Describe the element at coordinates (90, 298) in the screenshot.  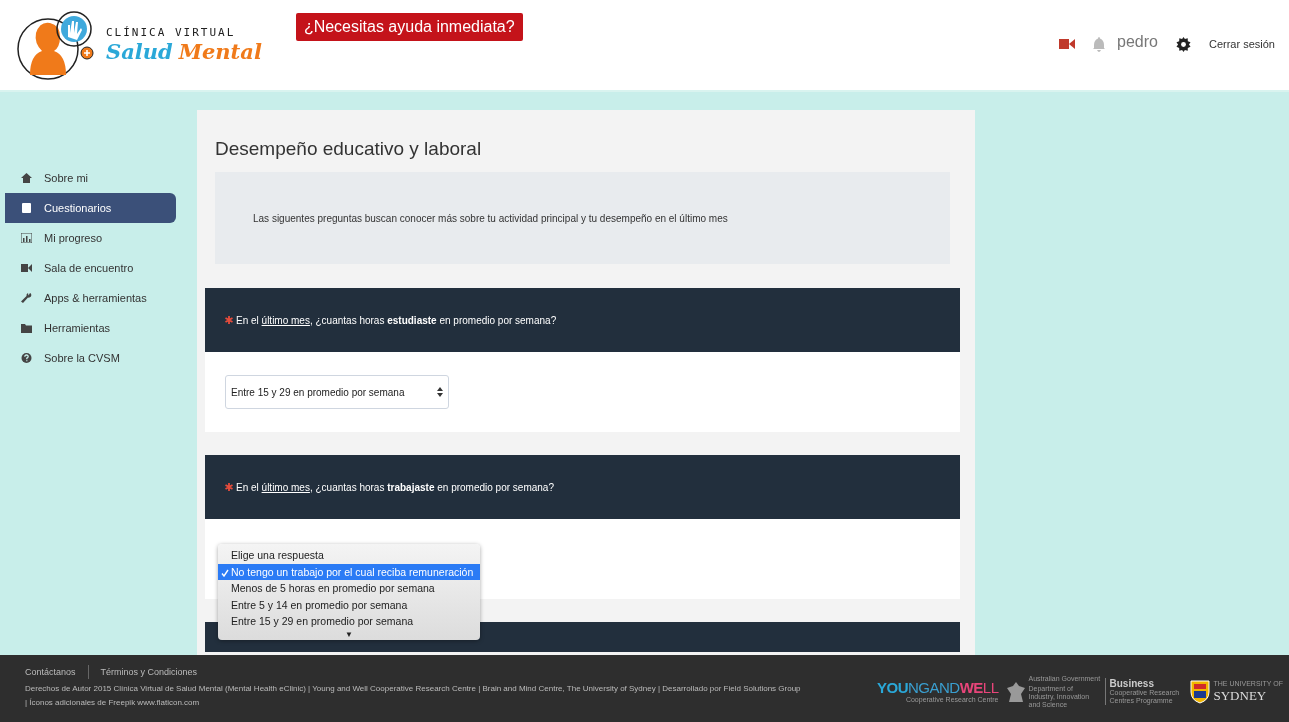
I see `sidebar-item: Apps & herramientas` at that location.